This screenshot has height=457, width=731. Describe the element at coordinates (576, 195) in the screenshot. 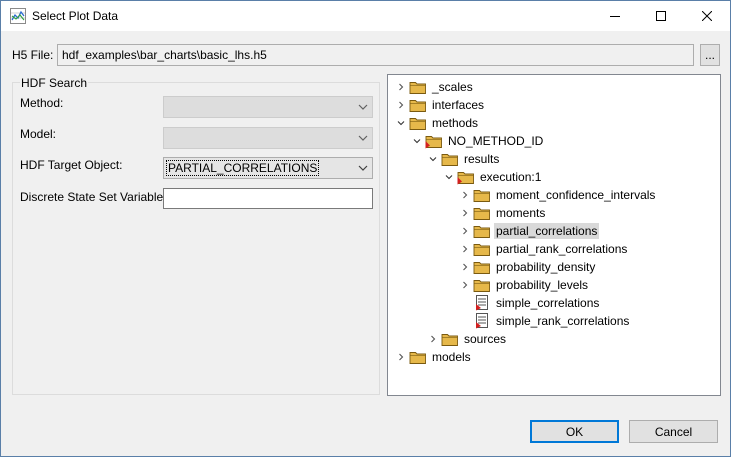

I see `tree-node-label: moment_confidence_intervals` at that location.